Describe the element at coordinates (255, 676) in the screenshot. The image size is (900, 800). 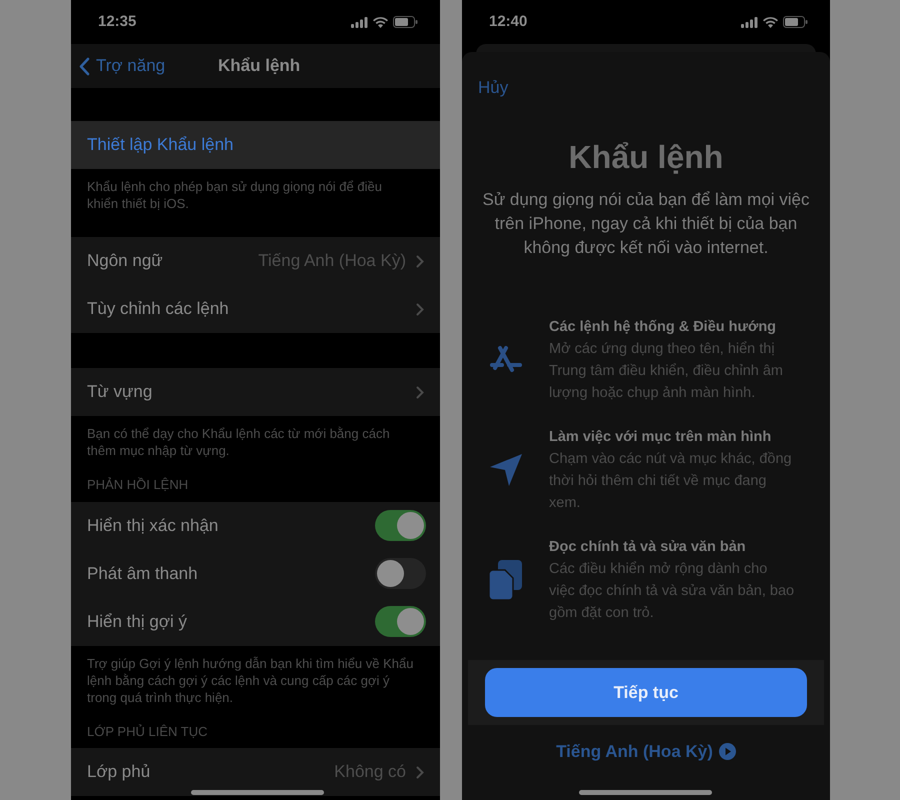
I see `section-footer: Trợ giúp Gợi ý lệnh hướng dẫn bạn khi tìm hiểu về Khẩu lệnh bằng cách gợi ý các lệnh và cung cấp các gợi ý trong quá trình thực hiện.` at that location.